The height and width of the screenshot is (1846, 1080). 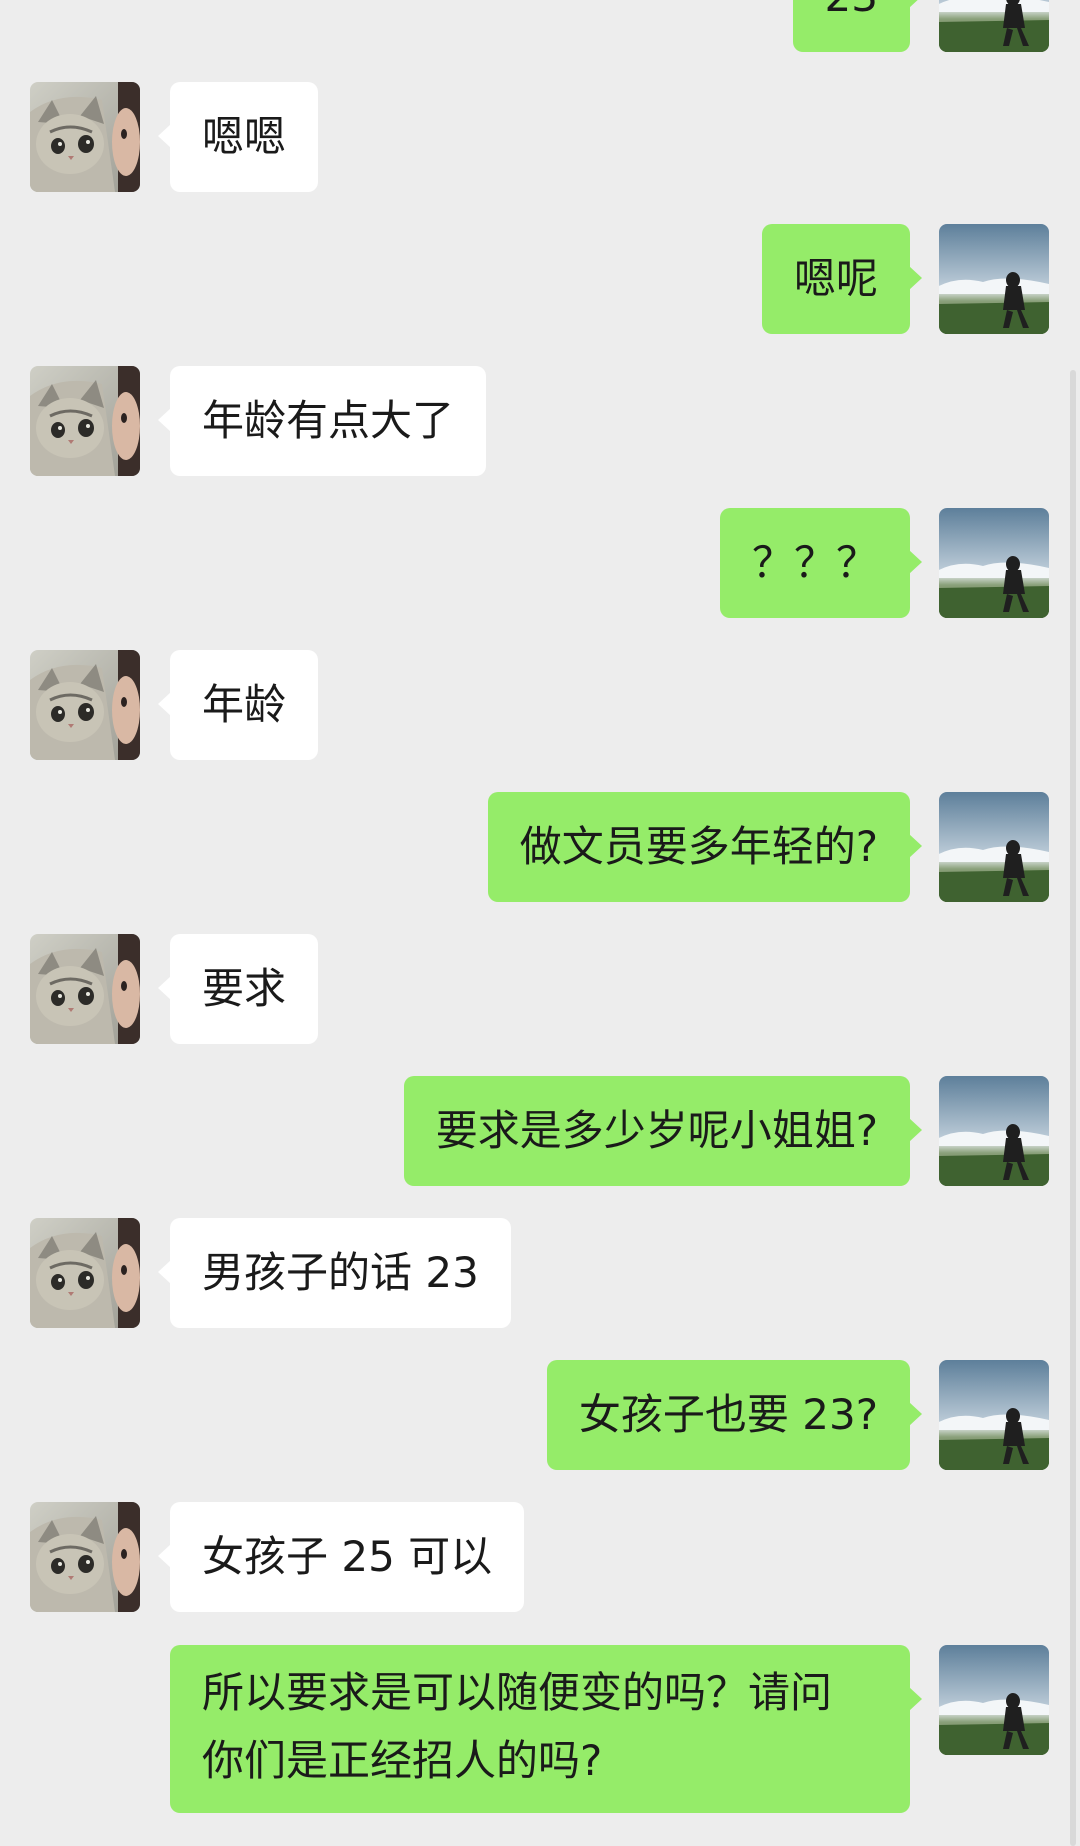 I want to click on incoming-message: 年龄, so click(x=238, y=705).